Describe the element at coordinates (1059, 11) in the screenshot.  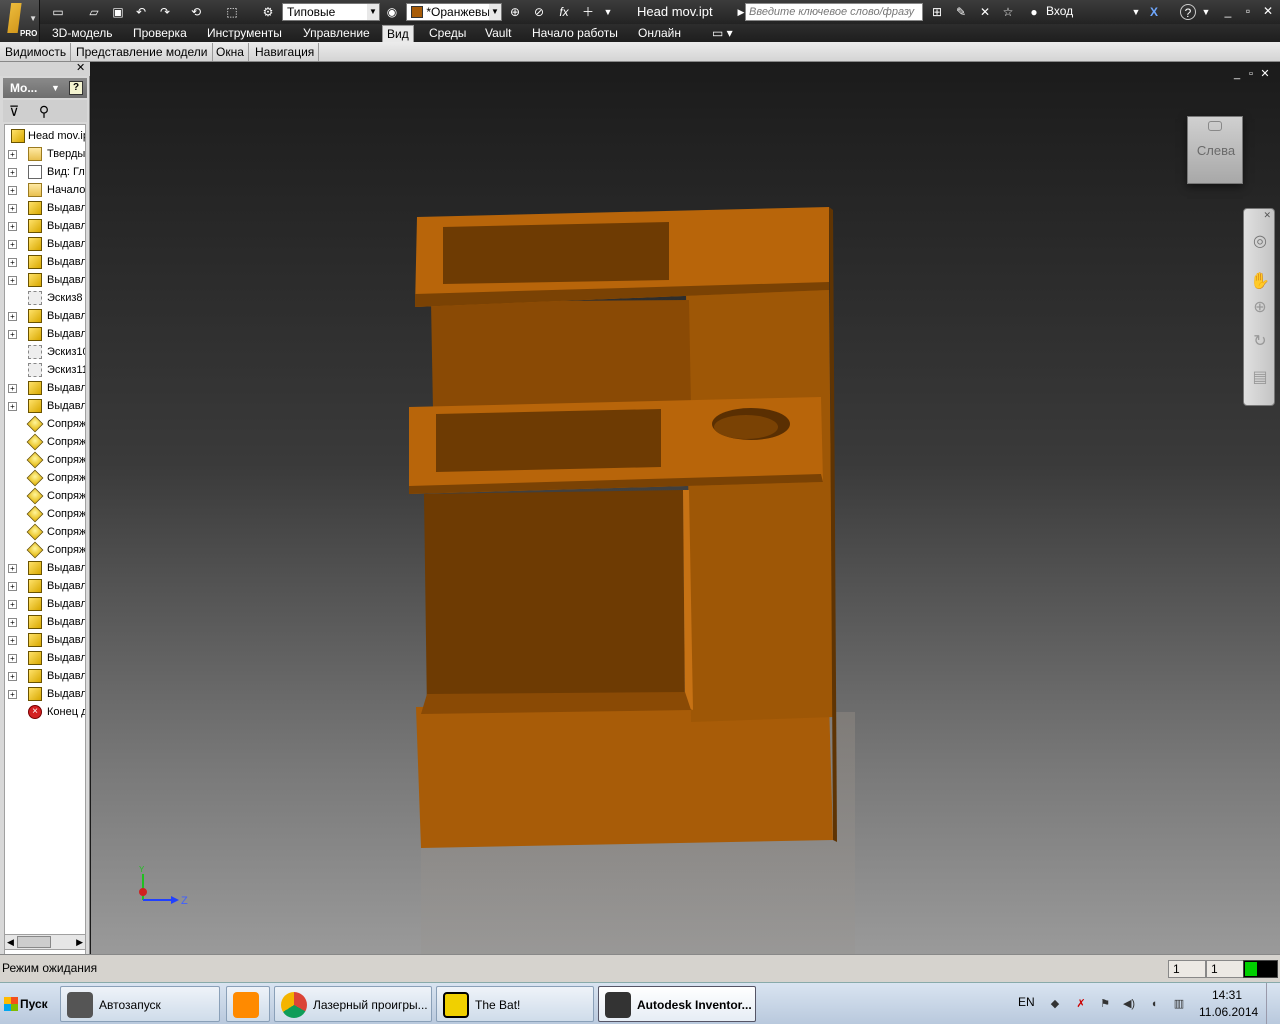
I see `login-link: Вход` at that location.